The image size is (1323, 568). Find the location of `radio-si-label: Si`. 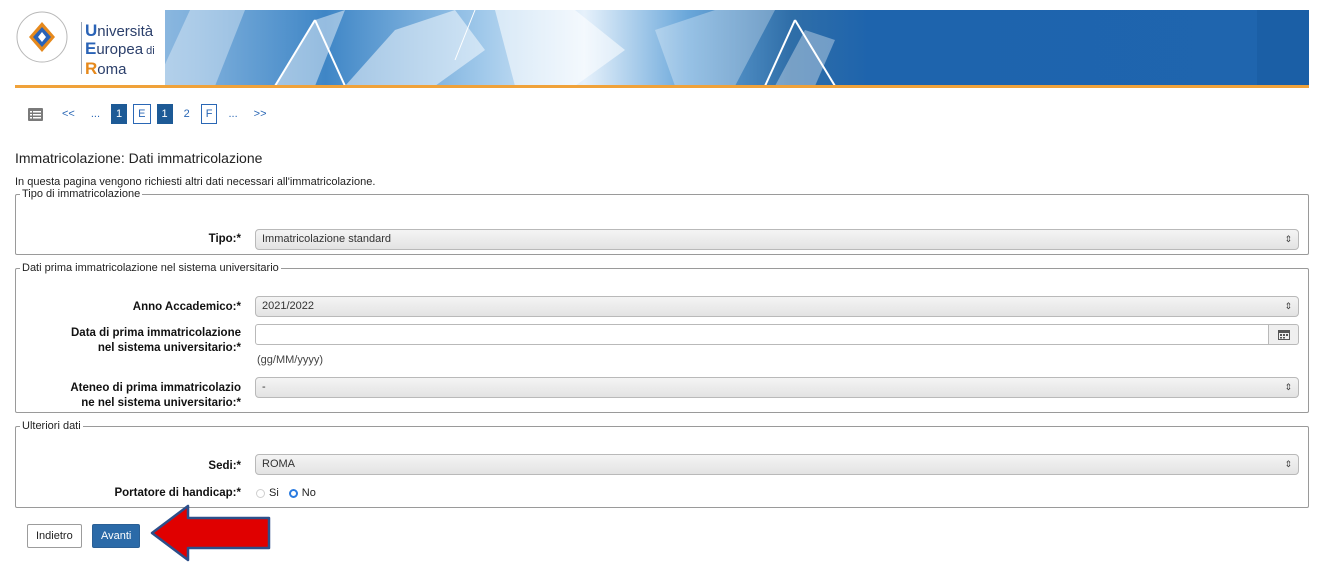

radio-si-label: Si is located at coordinates (274, 493).